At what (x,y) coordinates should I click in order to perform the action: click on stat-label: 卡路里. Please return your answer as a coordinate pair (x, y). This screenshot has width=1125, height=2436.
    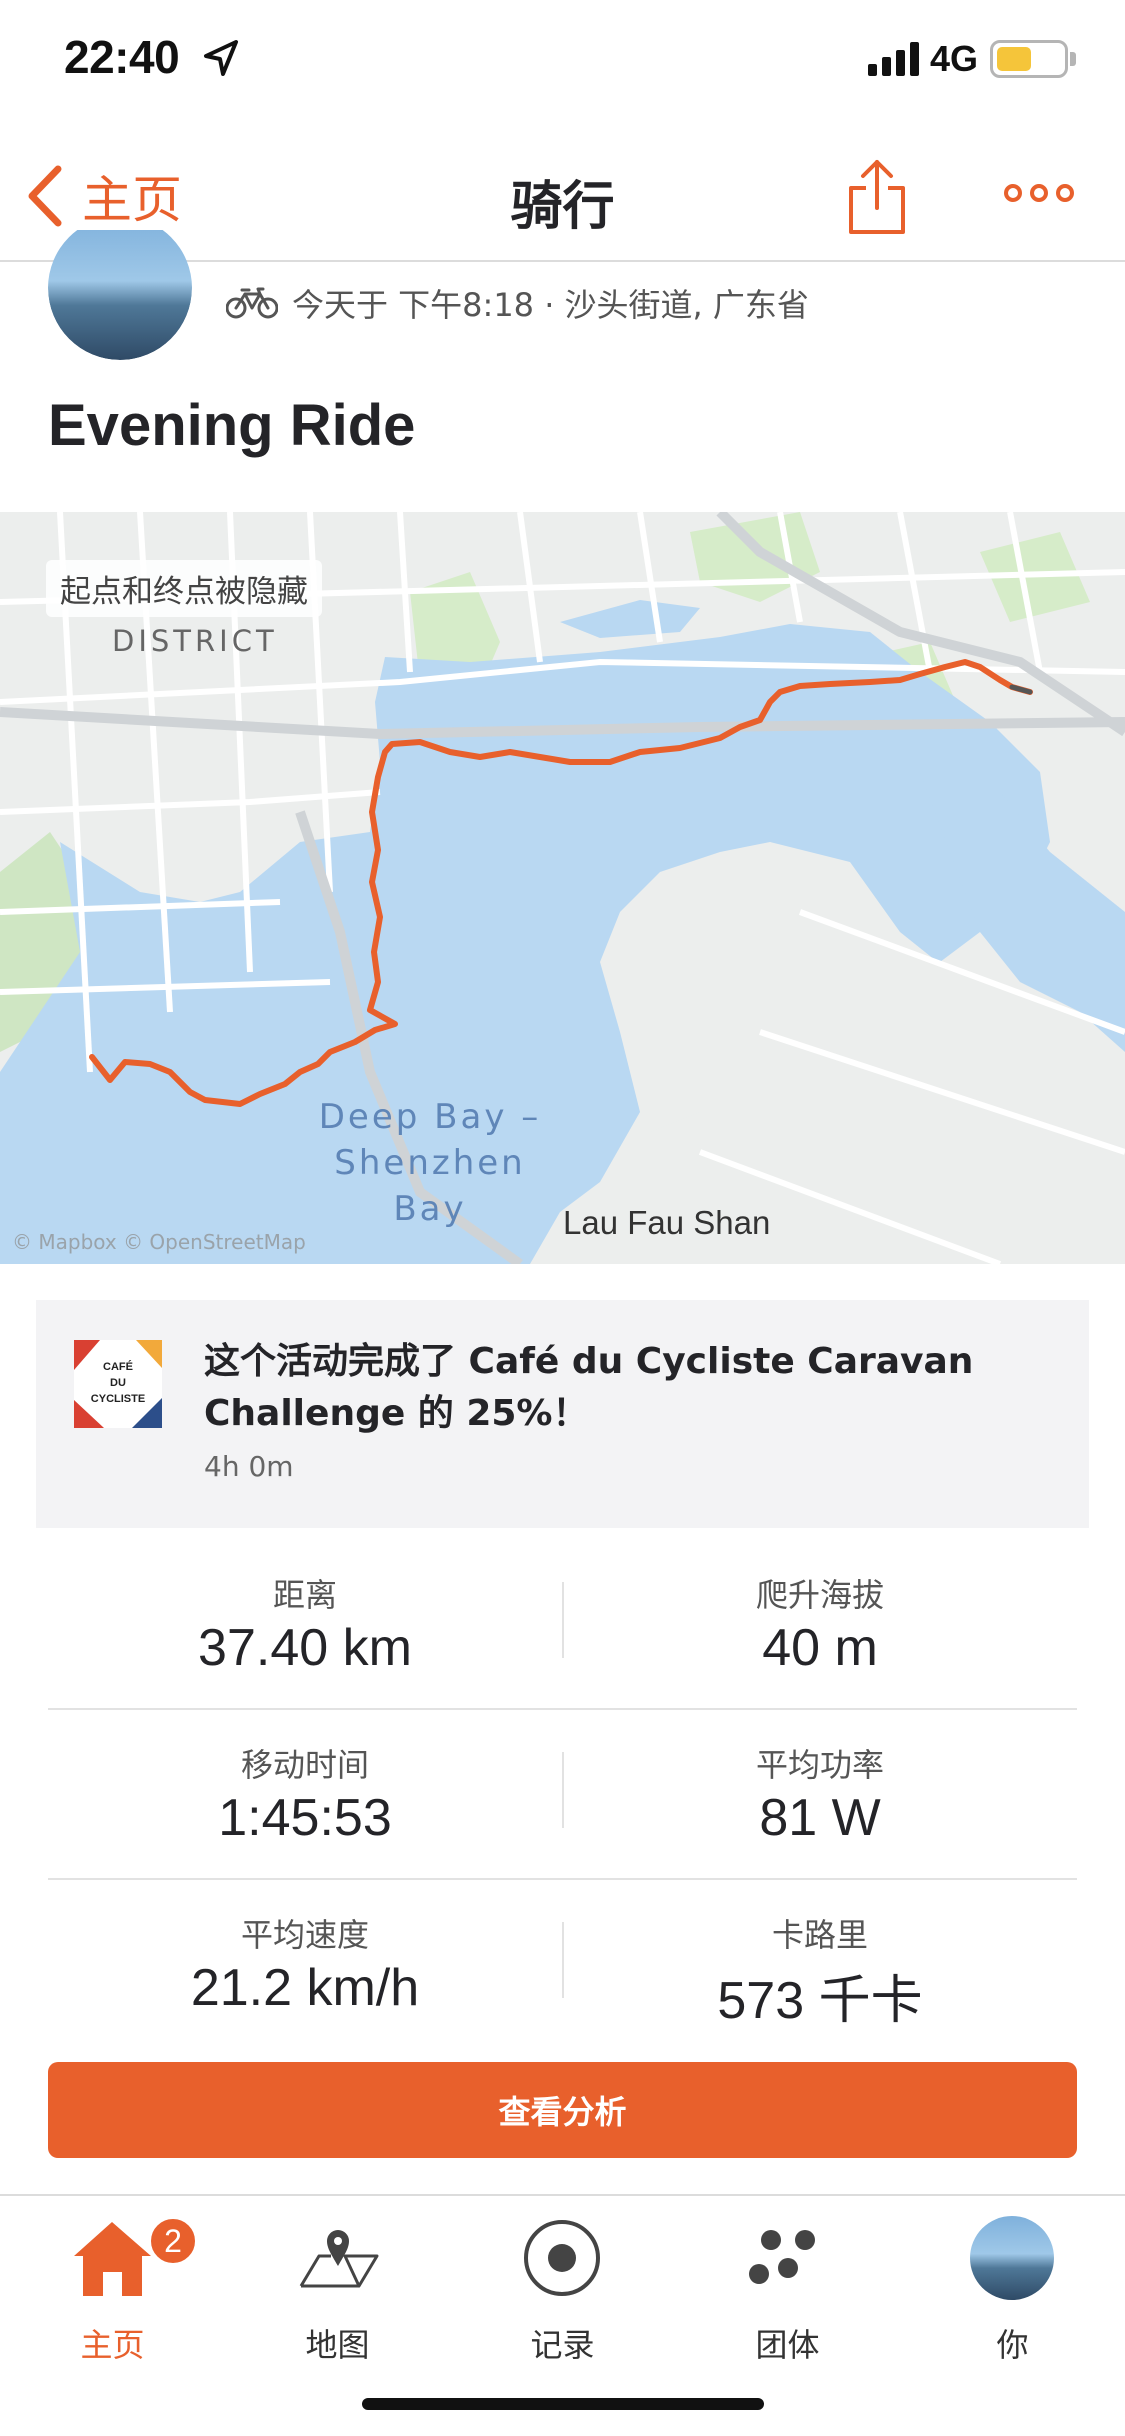
    Looking at the image, I should click on (819, 1935).